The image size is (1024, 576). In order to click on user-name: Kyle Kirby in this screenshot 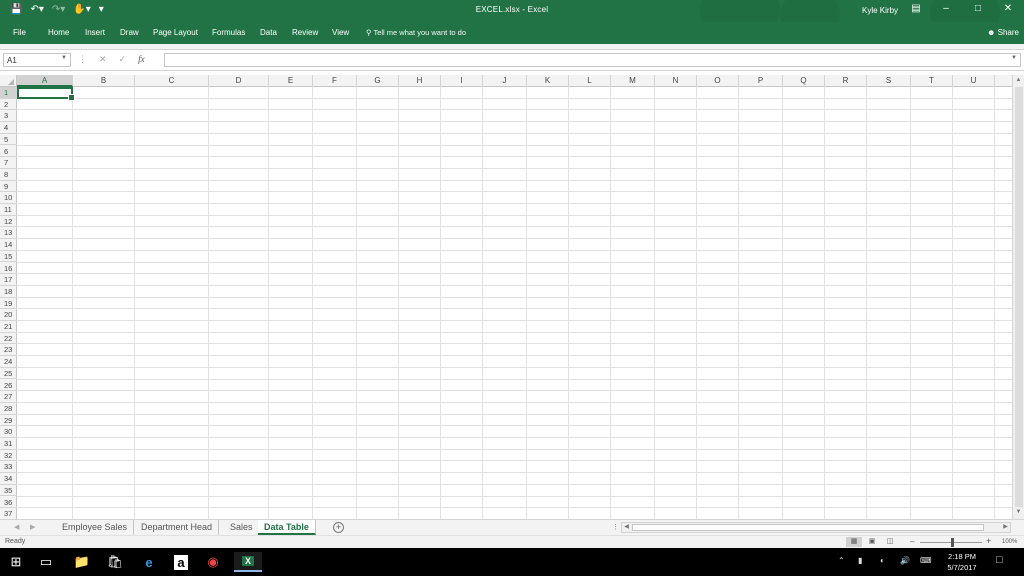, I will do `click(880, 10)`.